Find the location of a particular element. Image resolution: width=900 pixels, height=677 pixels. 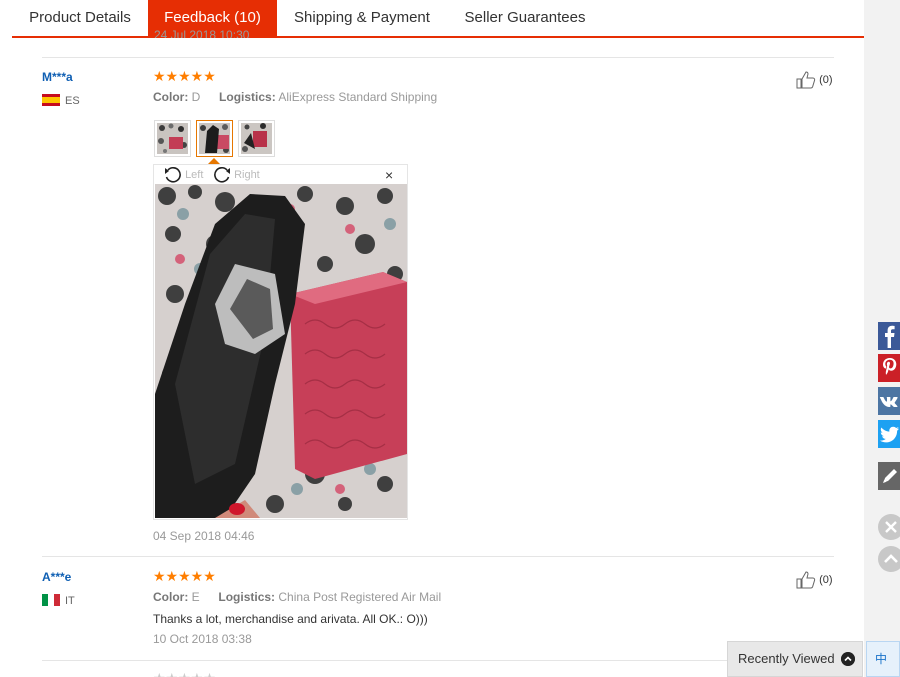

edit-icon is located at coordinates (890, 476).